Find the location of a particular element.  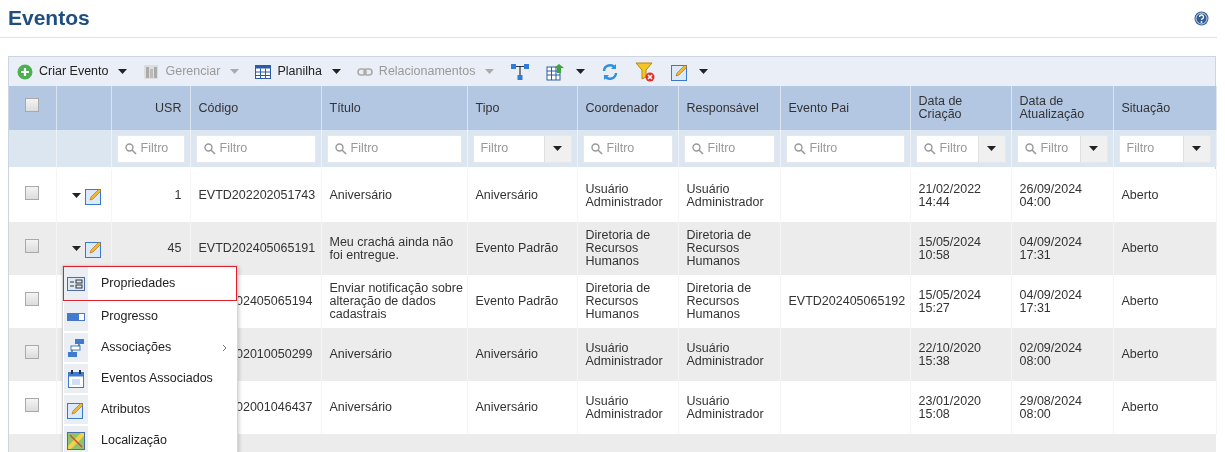

code-cell: 02010050299 is located at coordinates (274, 354).